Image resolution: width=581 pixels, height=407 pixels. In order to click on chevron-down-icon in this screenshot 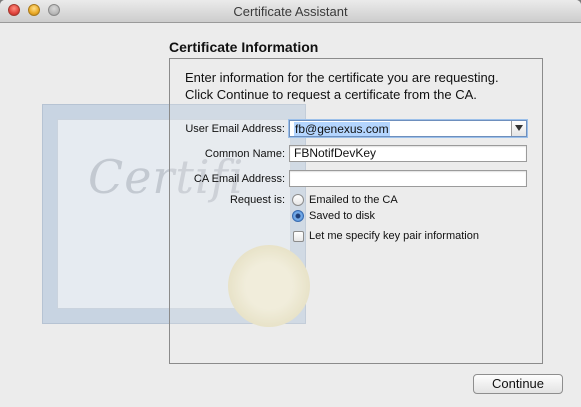, I will do `click(519, 128)`.